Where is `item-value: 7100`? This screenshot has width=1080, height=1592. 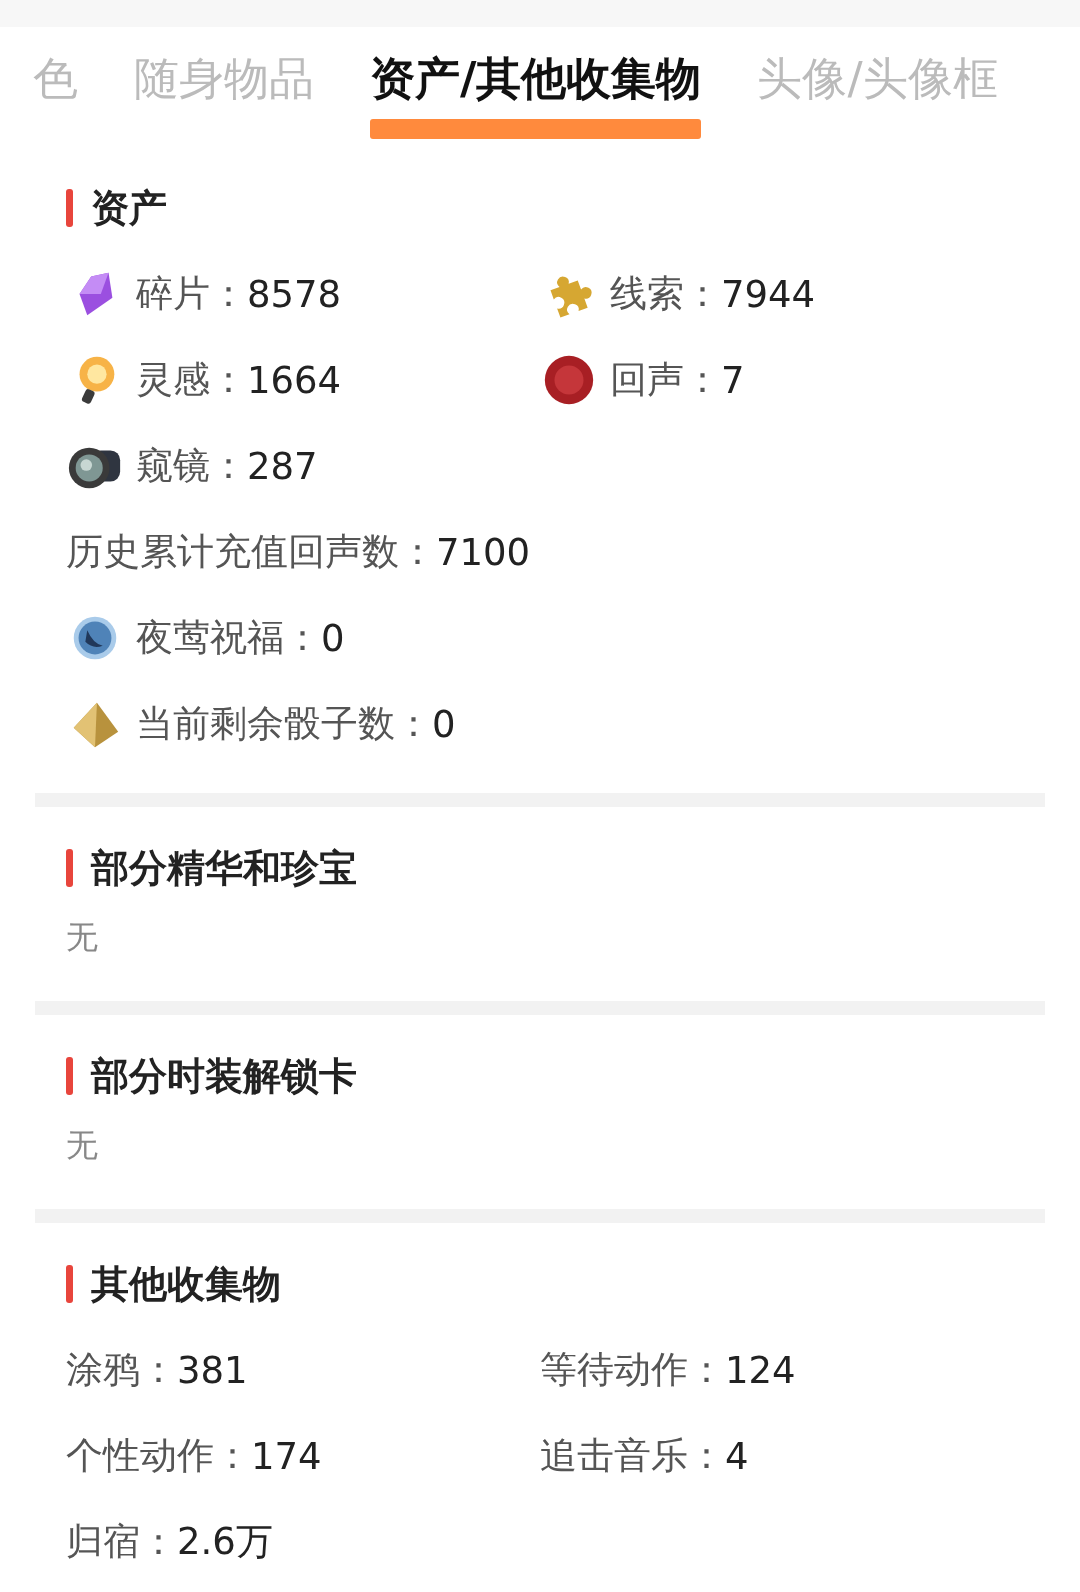
item-value: 7100 is located at coordinates (483, 552).